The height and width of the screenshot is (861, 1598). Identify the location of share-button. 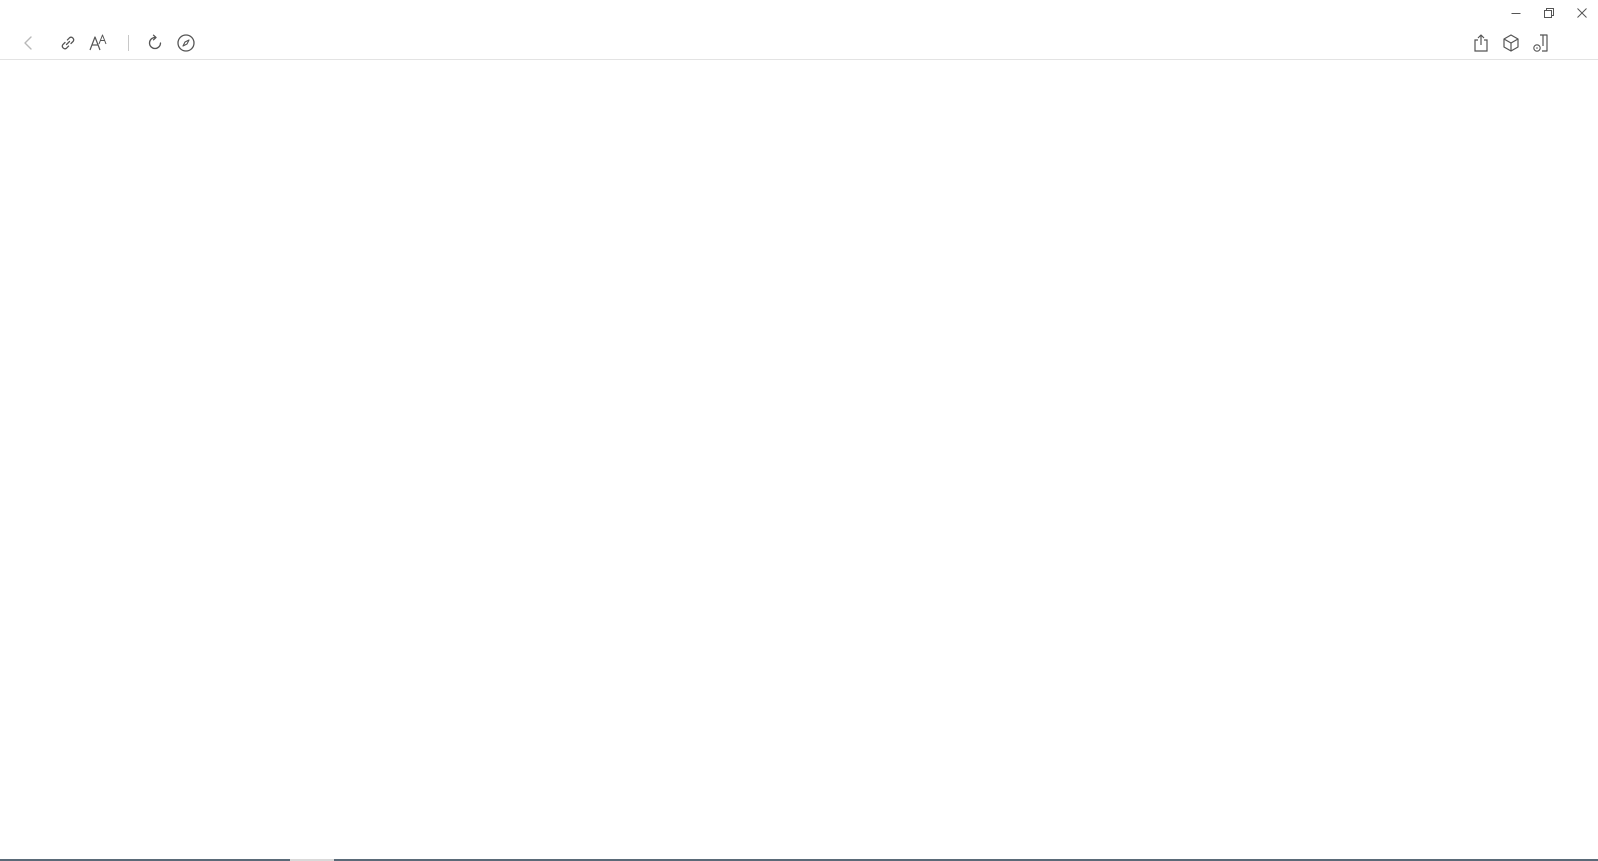
(1481, 43).